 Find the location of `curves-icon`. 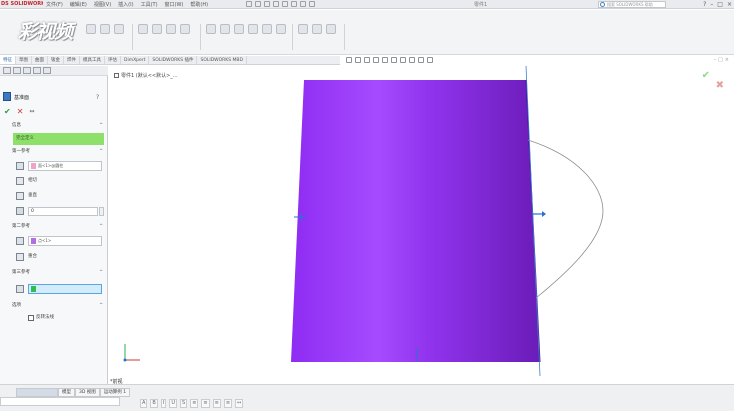

curves-icon is located at coordinates (317, 29).